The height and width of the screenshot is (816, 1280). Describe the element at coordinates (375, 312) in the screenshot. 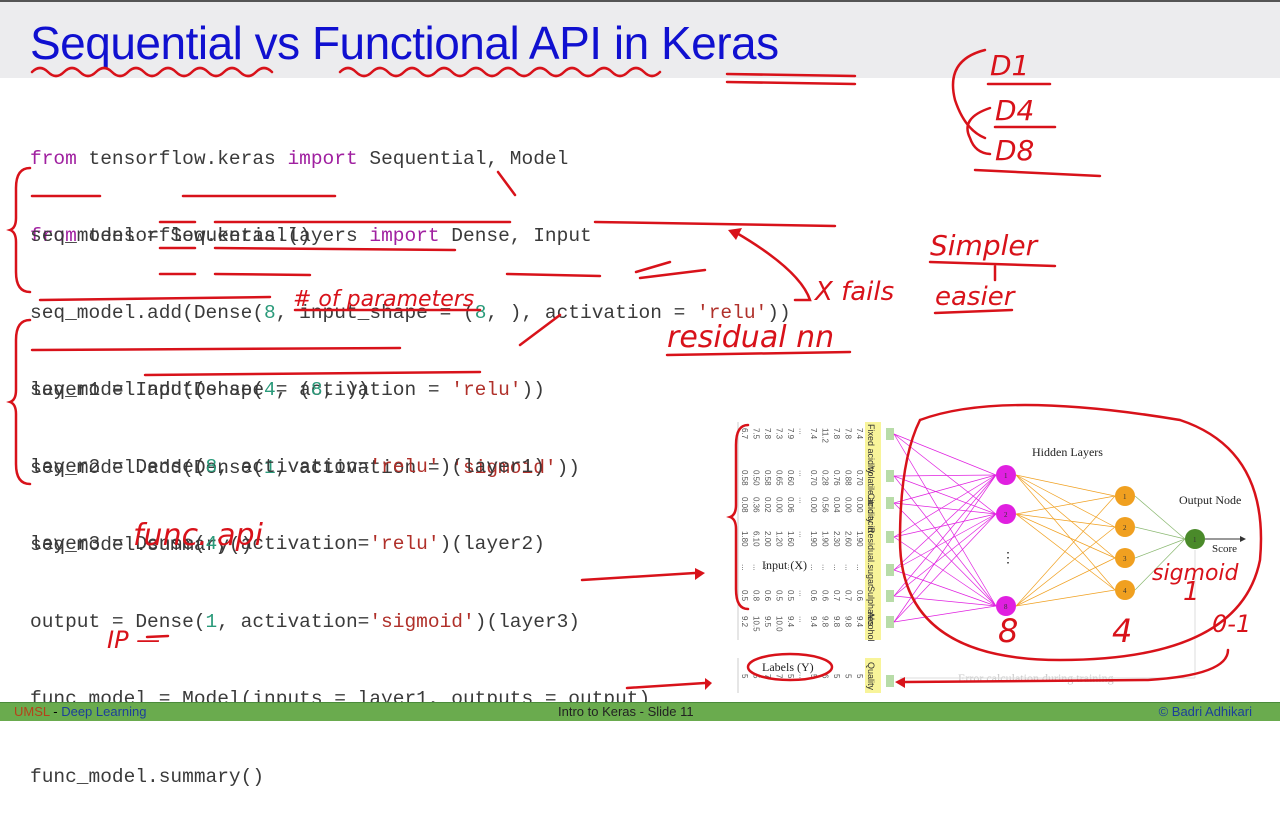

I see `code-text: , input_shape = (` at that location.